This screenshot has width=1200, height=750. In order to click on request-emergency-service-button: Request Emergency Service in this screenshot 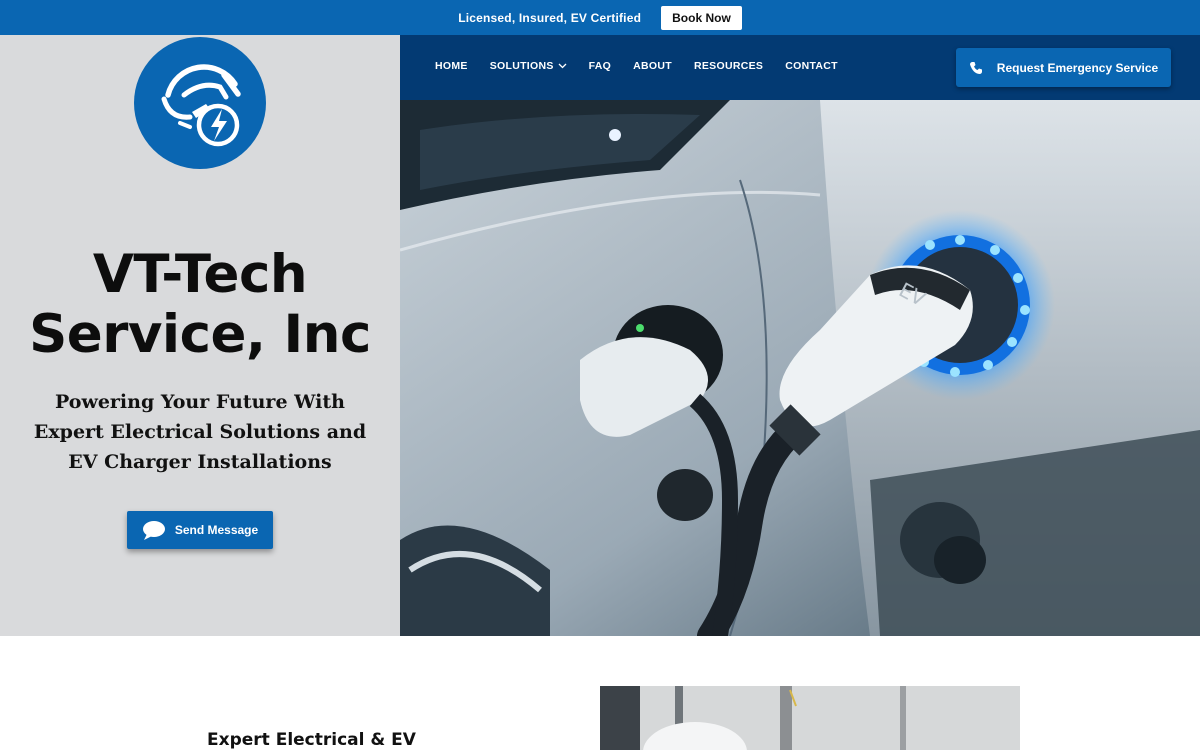, I will do `click(1063, 67)`.